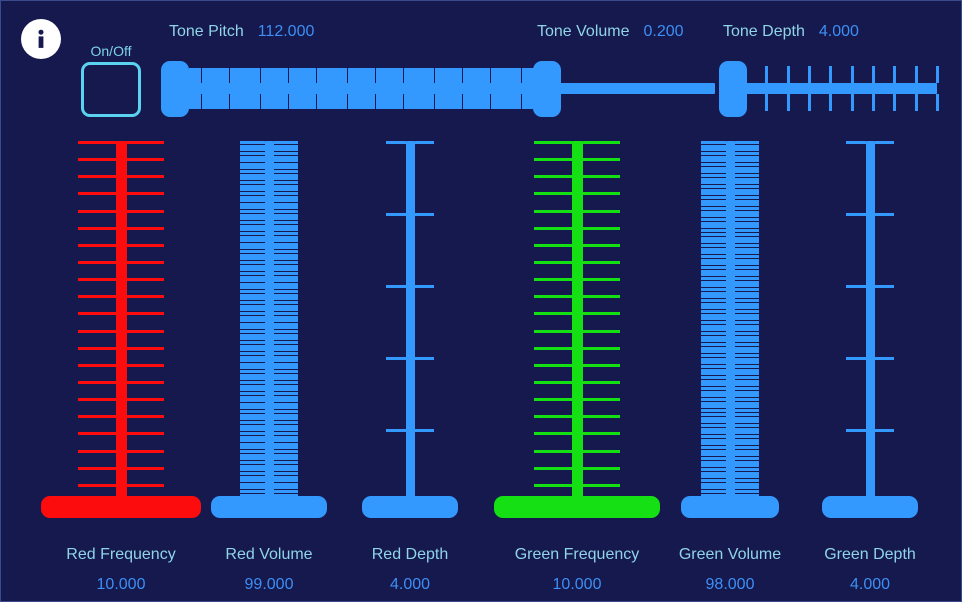 This screenshot has width=962, height=602. I want to click on slider-tone-depth-track, so click(841, 88).